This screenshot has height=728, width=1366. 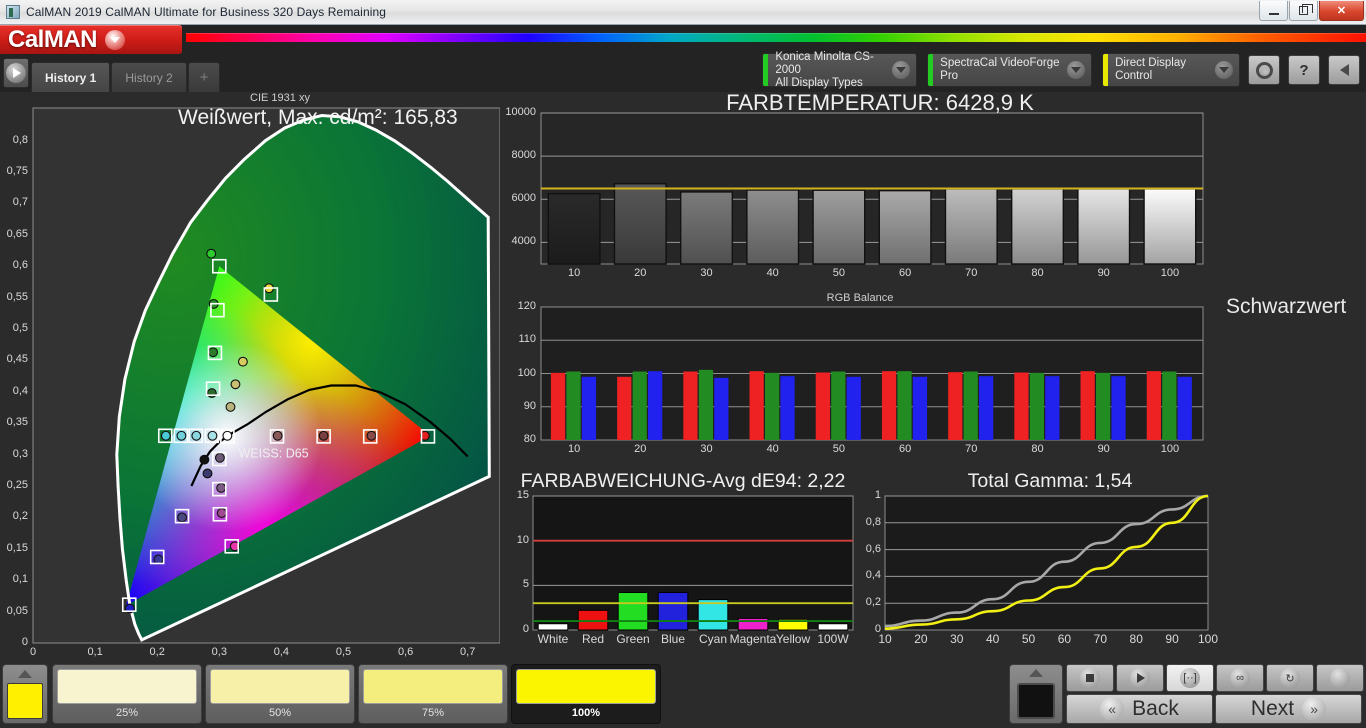 I want to click on cie-y-tick: 0,3, so click(x=20, y=453).